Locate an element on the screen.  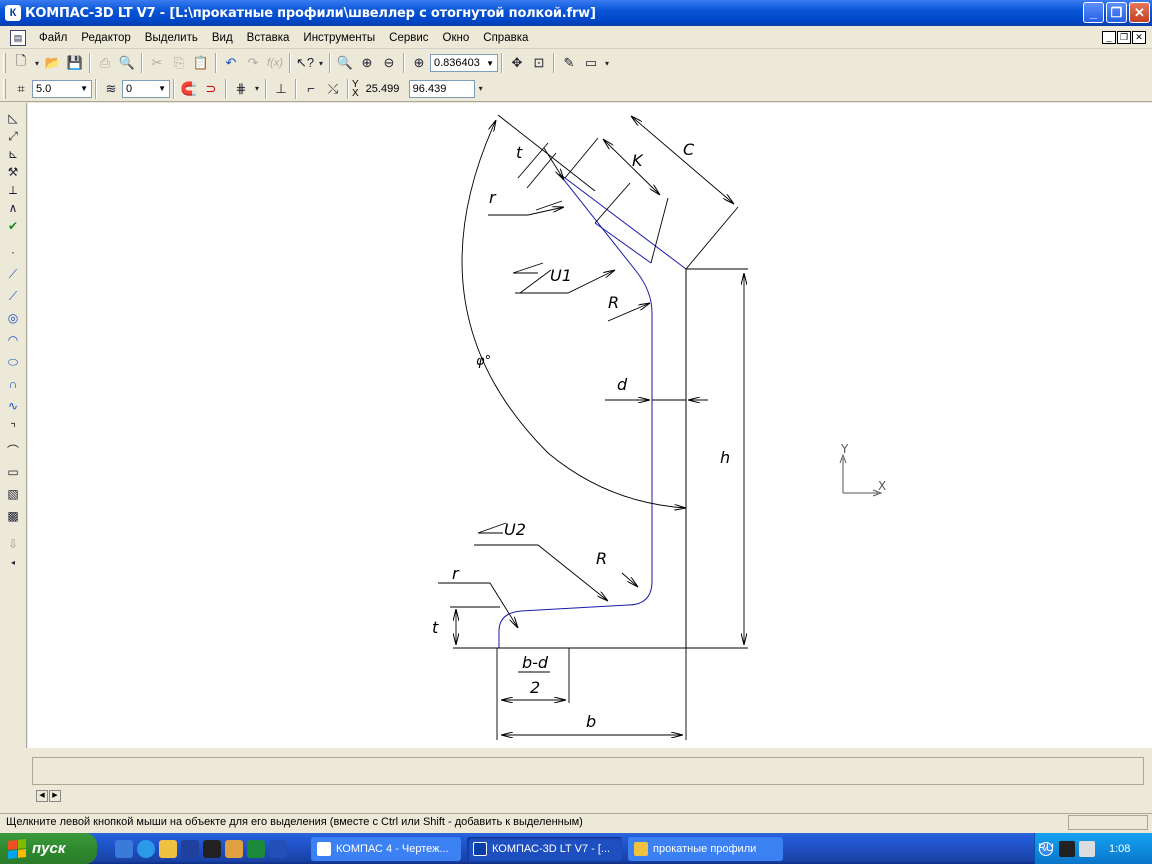
start-button: пуск is located at coordinates (48, 848).